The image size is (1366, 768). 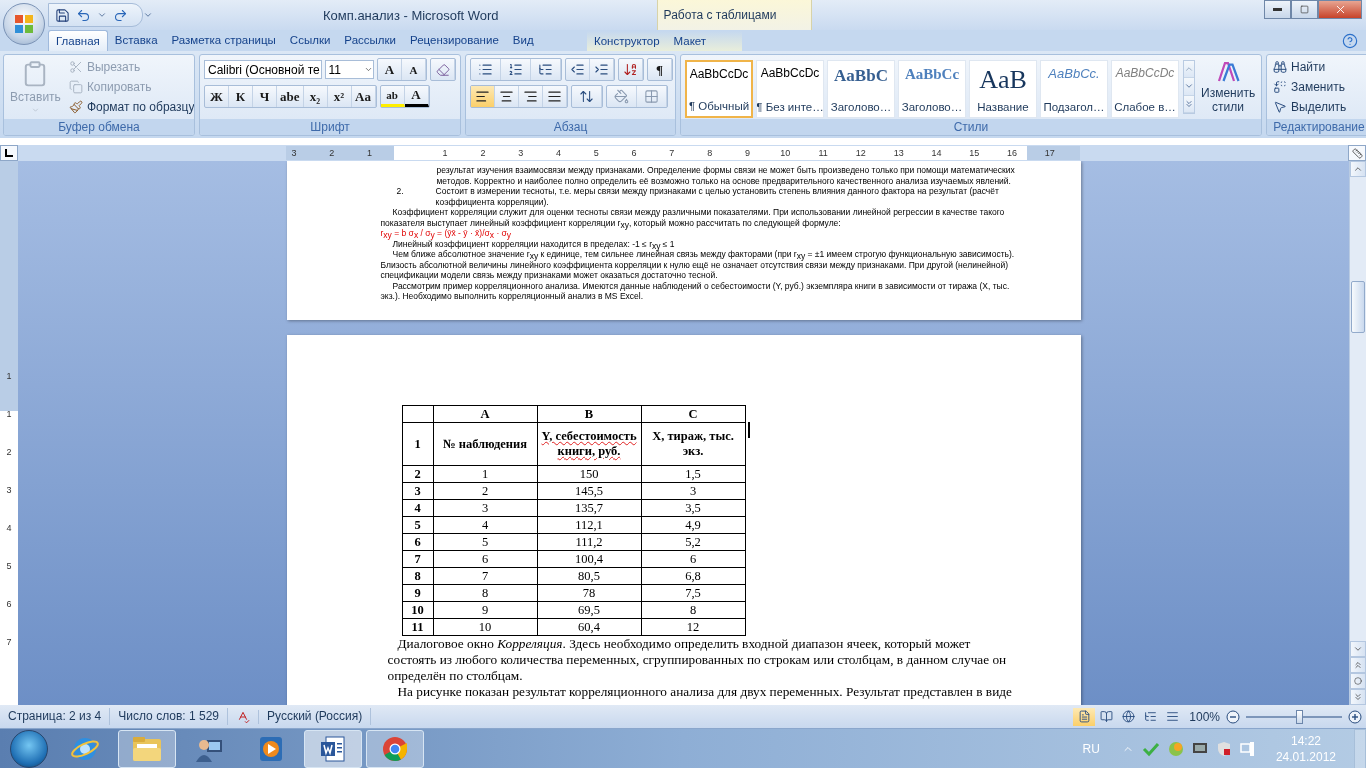 I want to click on editing-button: Найти, so click(x=1318, y=67).